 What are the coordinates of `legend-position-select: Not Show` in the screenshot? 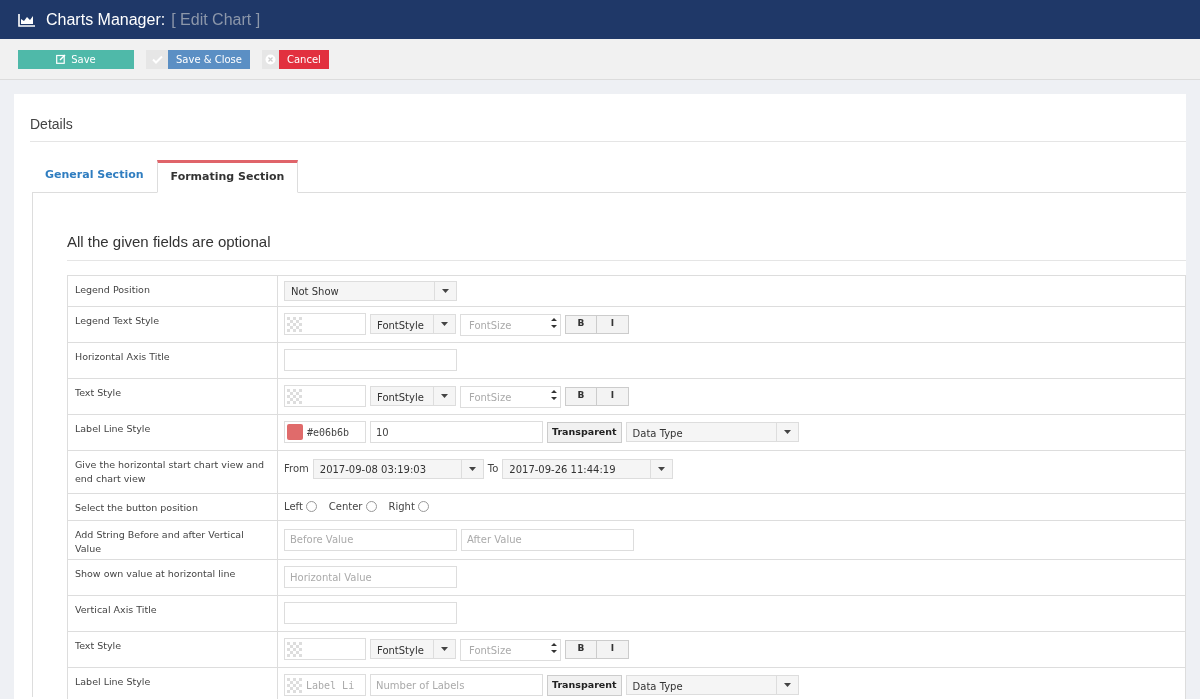 It's located at (370, 290).